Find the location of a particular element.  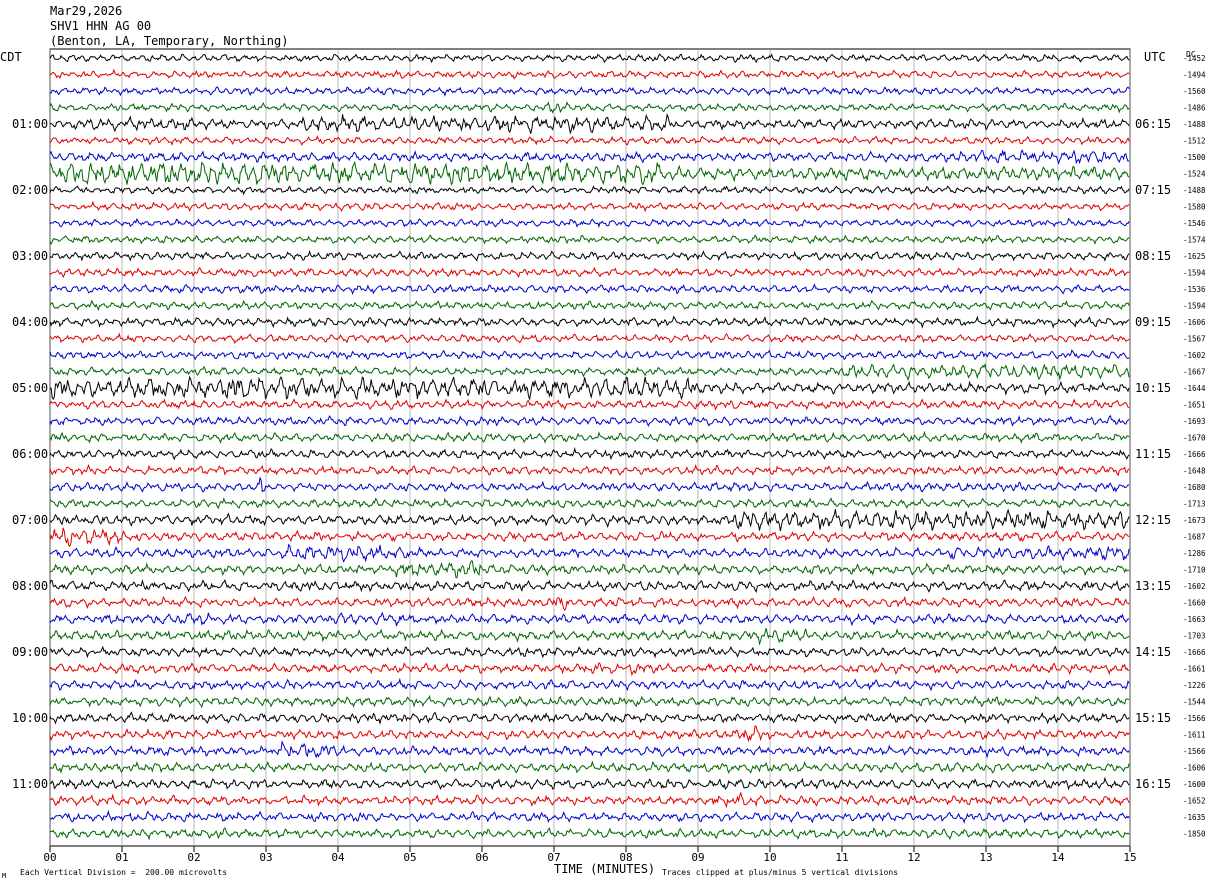

dc-value: -1710 is located at coordinates (1194, 570).